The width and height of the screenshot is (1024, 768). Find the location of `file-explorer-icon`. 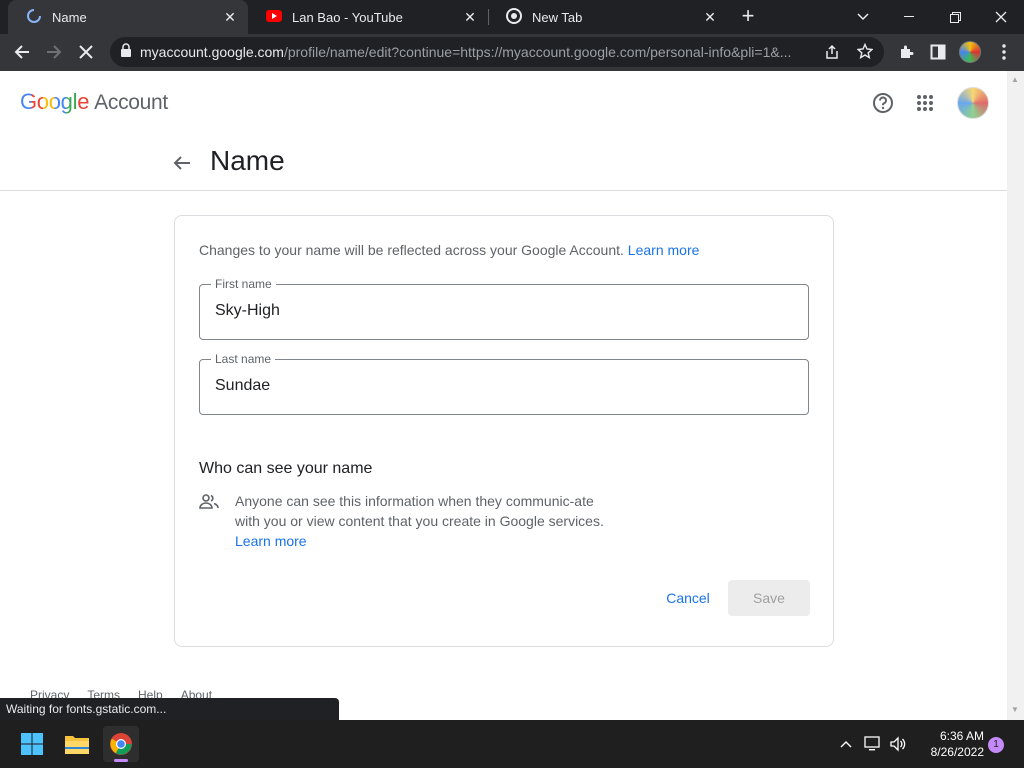

file-explorer-icon is located at coordinates (77, 744).